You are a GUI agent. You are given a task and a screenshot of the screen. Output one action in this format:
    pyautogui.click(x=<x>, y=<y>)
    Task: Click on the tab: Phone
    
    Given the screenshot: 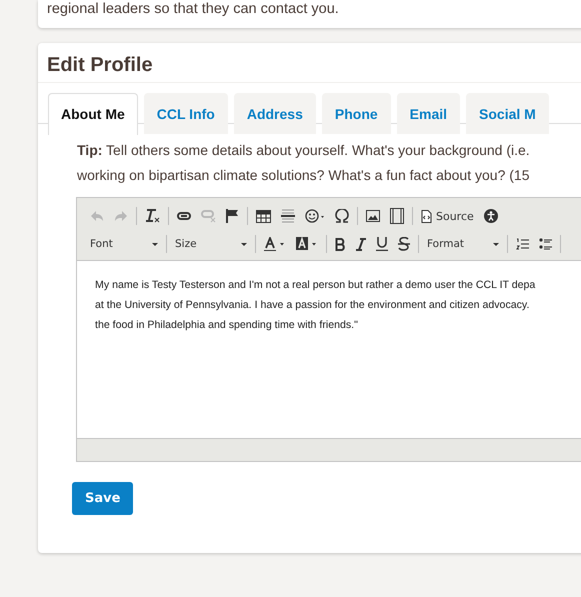 What is the action you would take?
    pyautogui.click(x=356, y=113)
    